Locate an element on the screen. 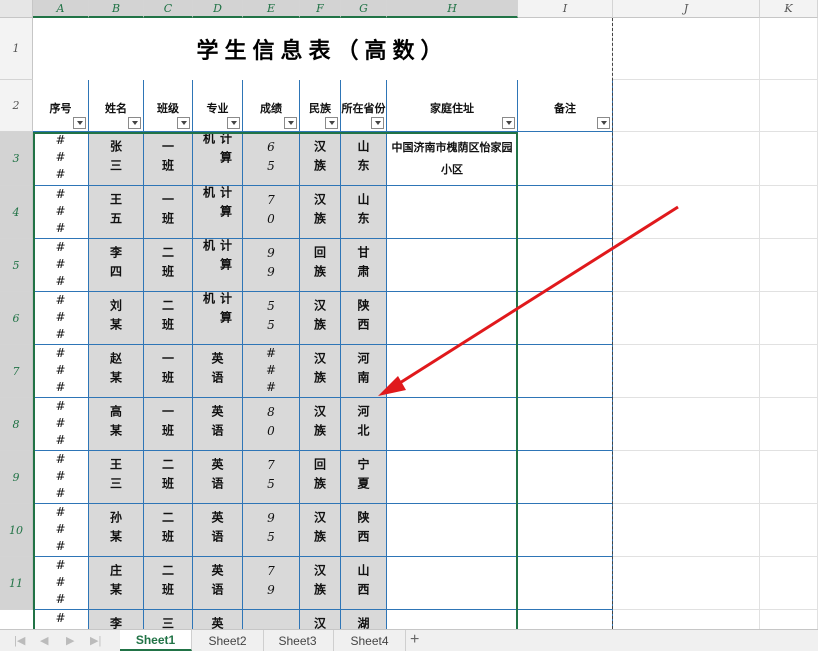 The width and height of the screenshot is (818, 651). last-sheet-nav-icon: ▶| is located at coordinates (95, 640).